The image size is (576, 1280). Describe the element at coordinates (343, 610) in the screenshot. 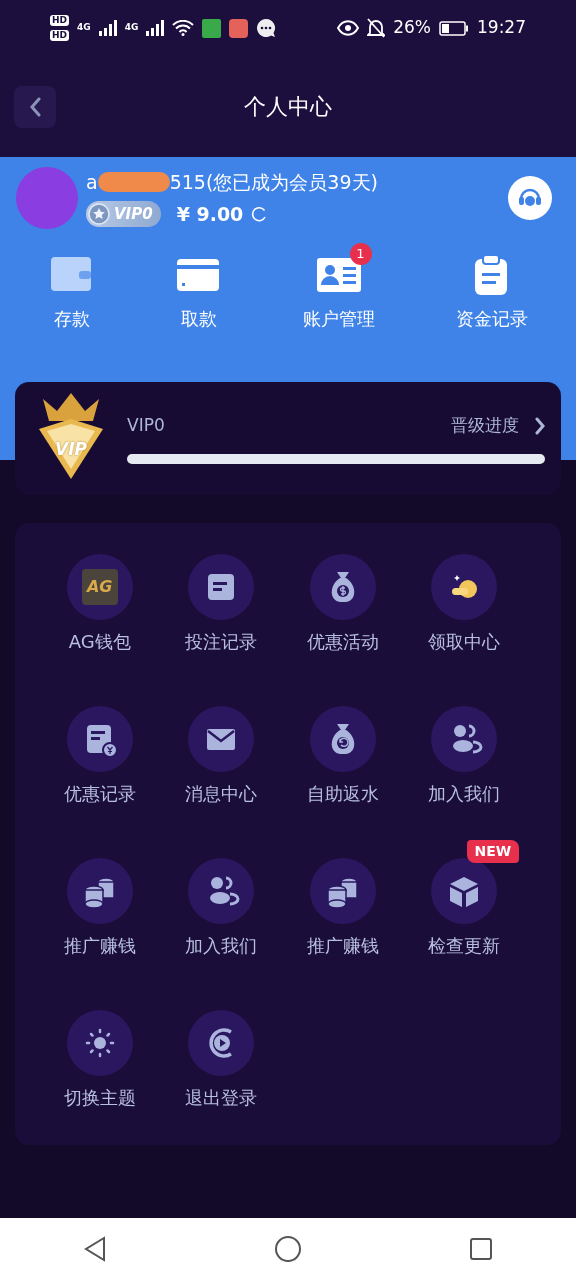

I see `menu-item: 优惠活动` at that location.